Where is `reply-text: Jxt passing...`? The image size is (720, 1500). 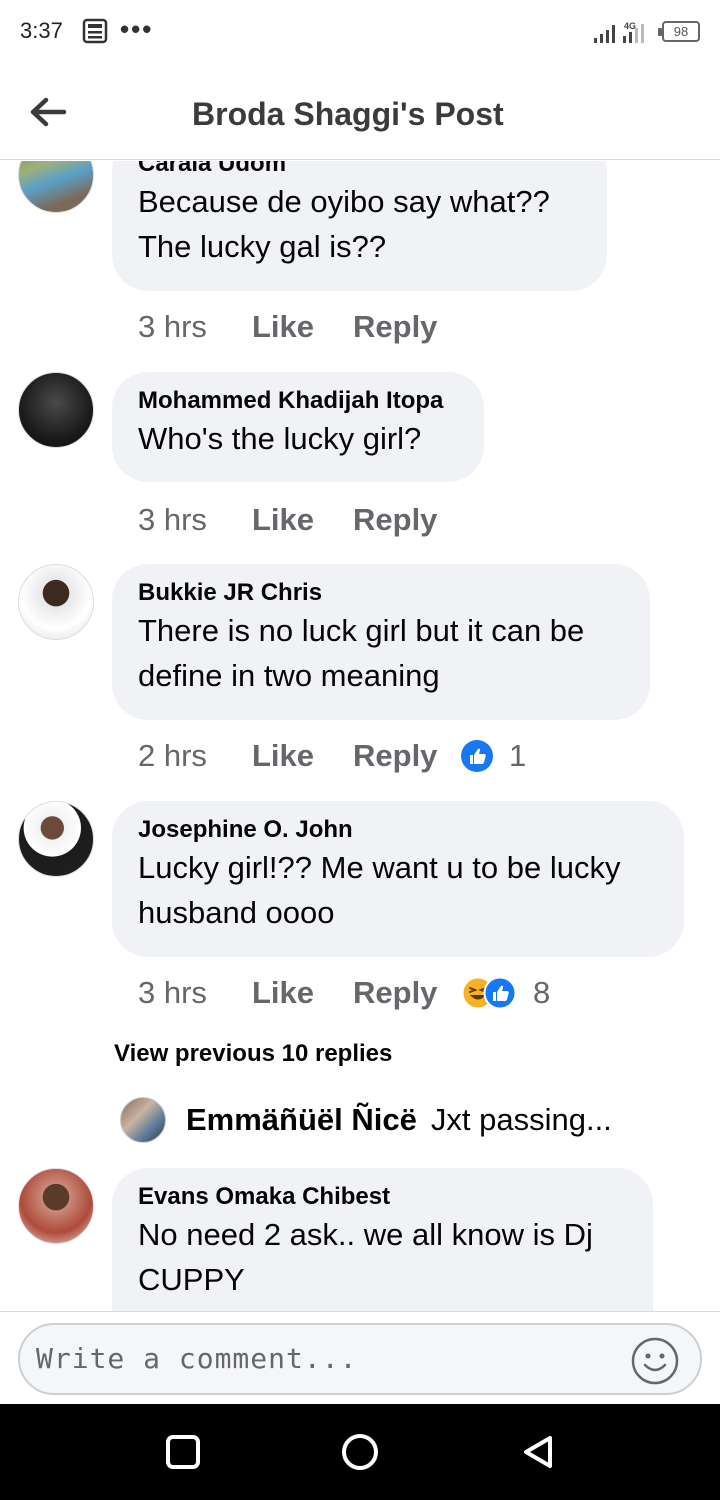
reply-text: Jxt passing... is located at coordinates (521, 1119).